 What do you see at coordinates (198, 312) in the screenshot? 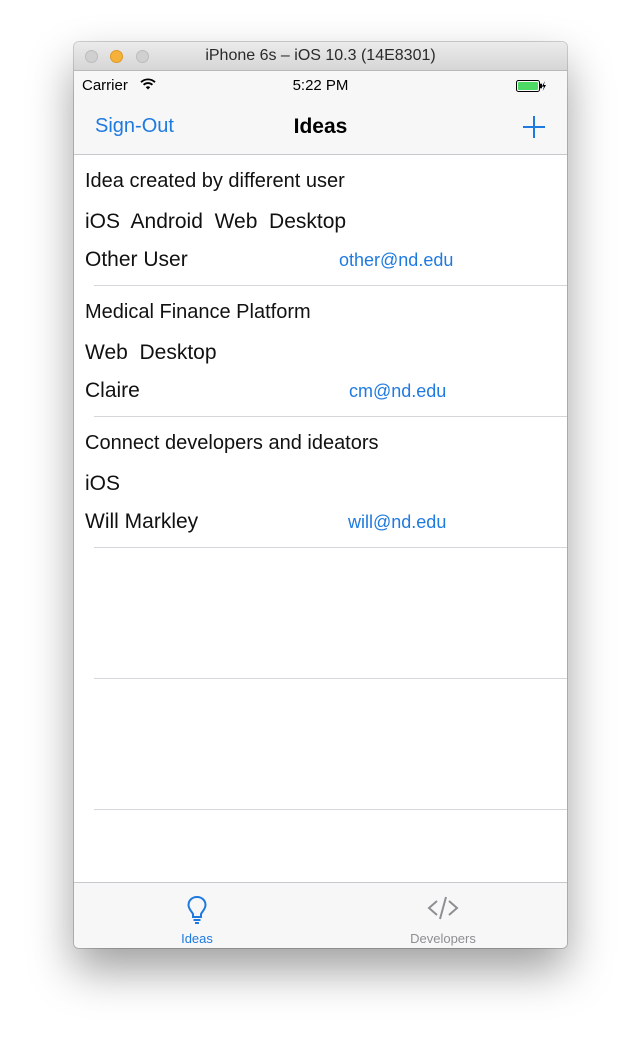
I see `idea-title: Medical Finance Platform` at bounding box center [198, 312].